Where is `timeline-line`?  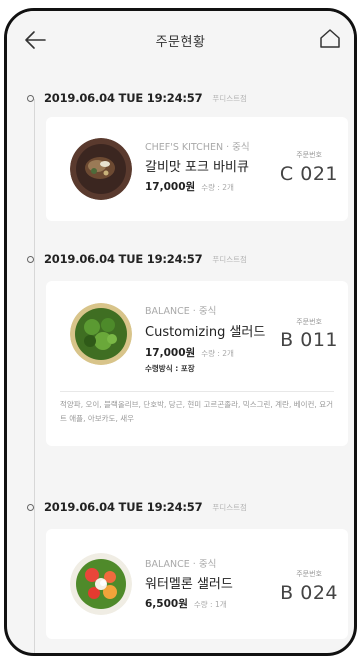
timeline-line is located at coordinates (34, 376).